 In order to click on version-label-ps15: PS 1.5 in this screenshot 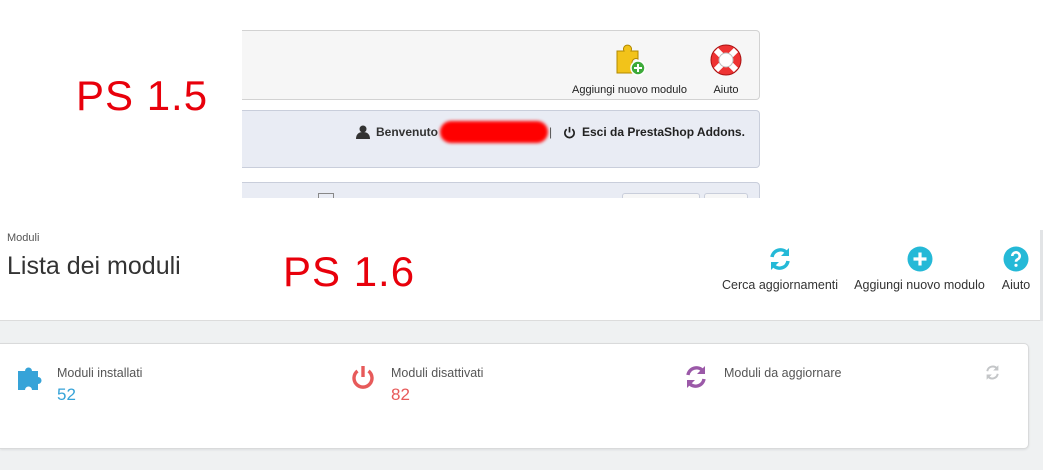, I will do `click(142, 95)`.